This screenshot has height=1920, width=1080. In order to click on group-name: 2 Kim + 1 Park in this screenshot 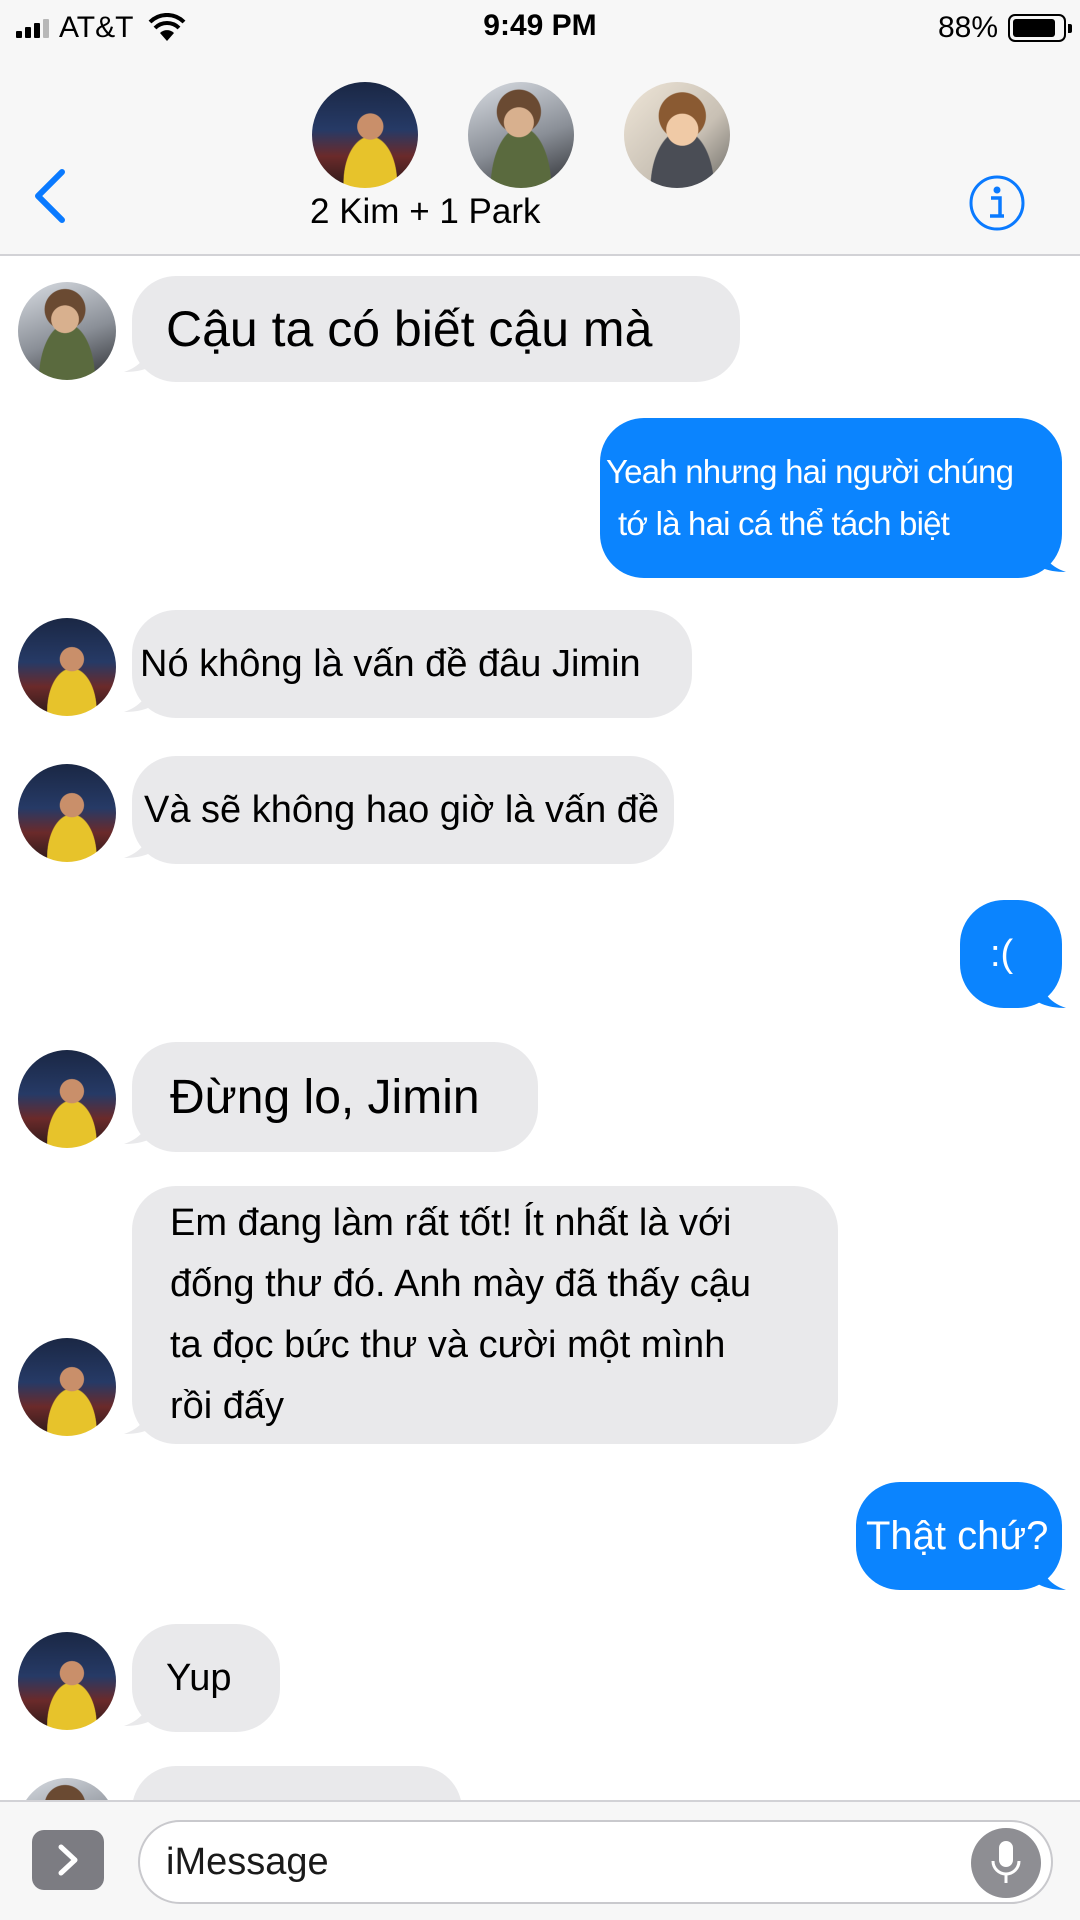, I will do `click(425, 212)`.